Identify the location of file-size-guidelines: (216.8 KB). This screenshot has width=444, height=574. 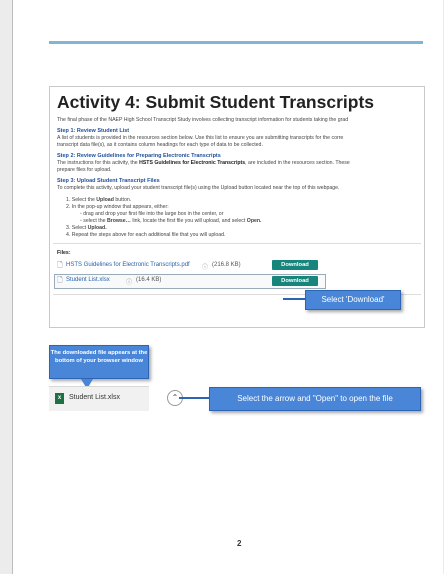
(226, 265).